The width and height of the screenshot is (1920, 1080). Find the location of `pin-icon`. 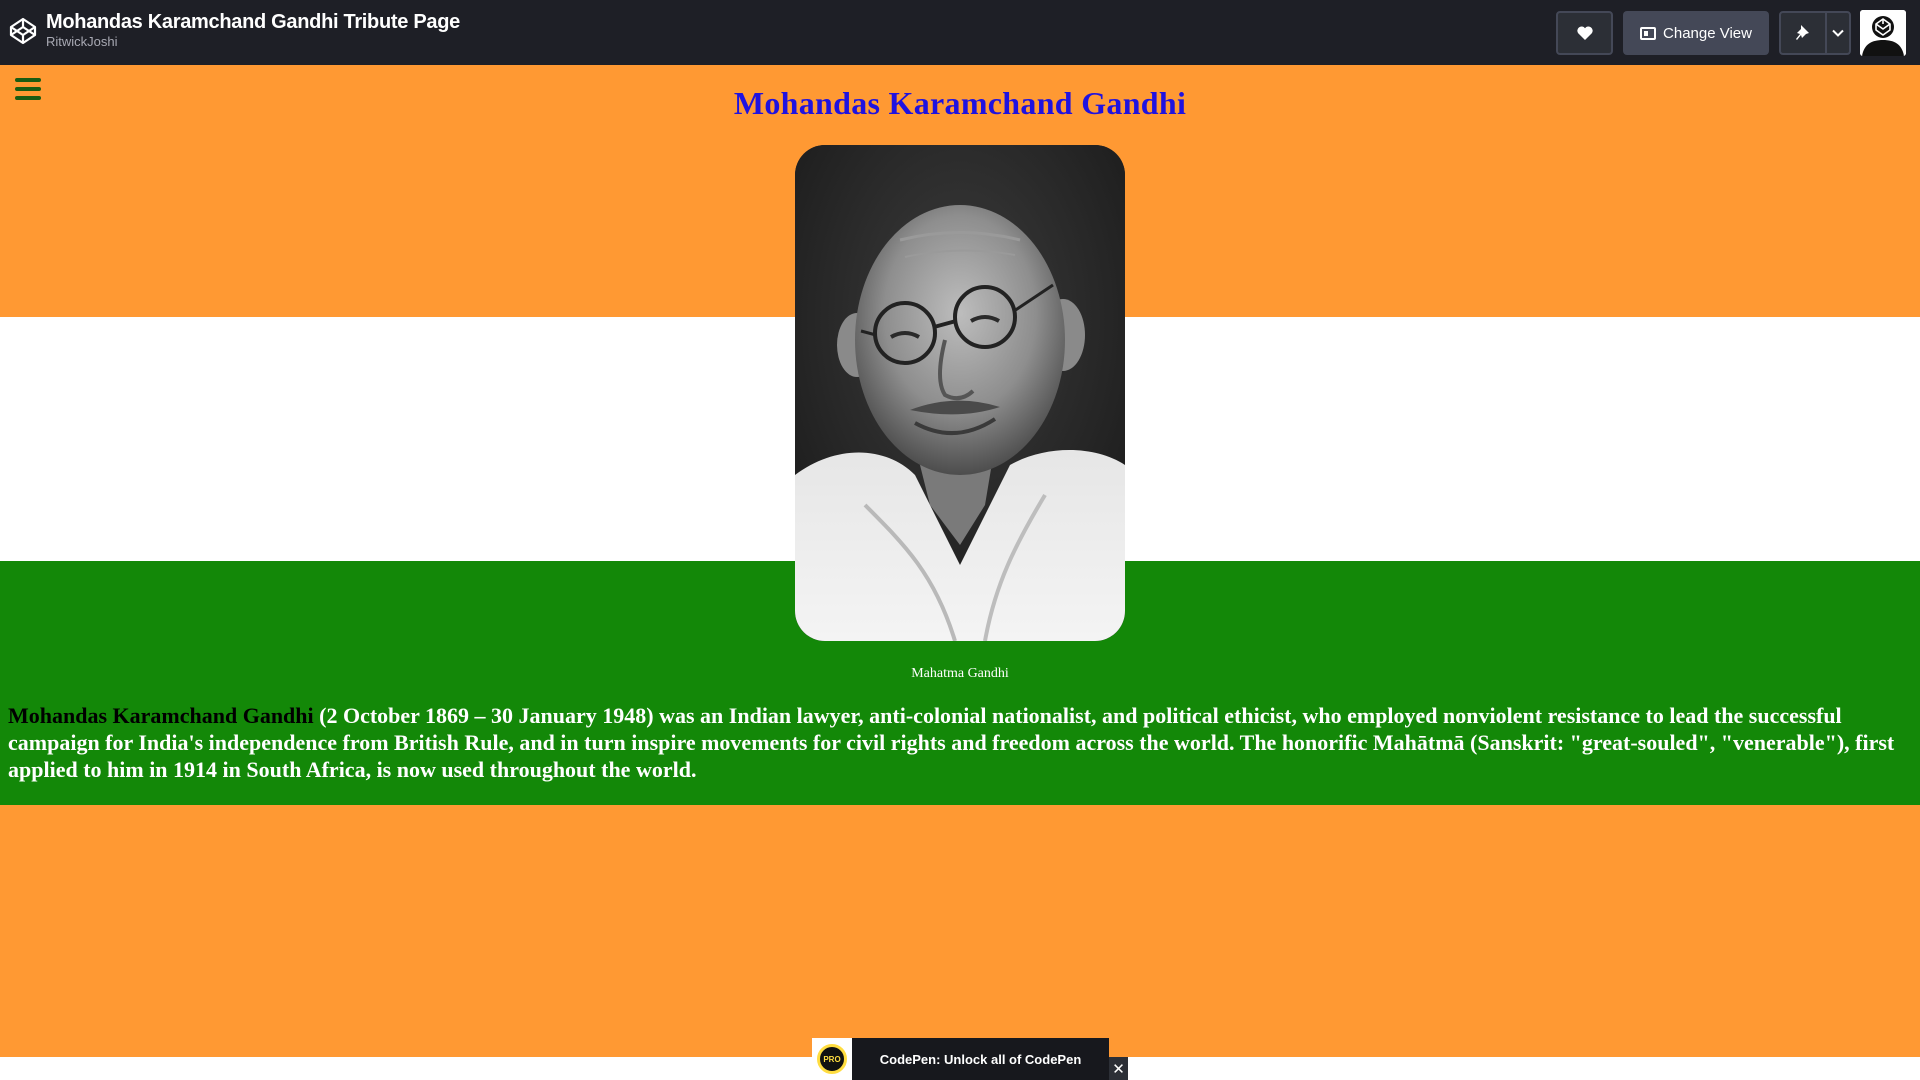

pin-icon is located at coordinates (1802, 32).